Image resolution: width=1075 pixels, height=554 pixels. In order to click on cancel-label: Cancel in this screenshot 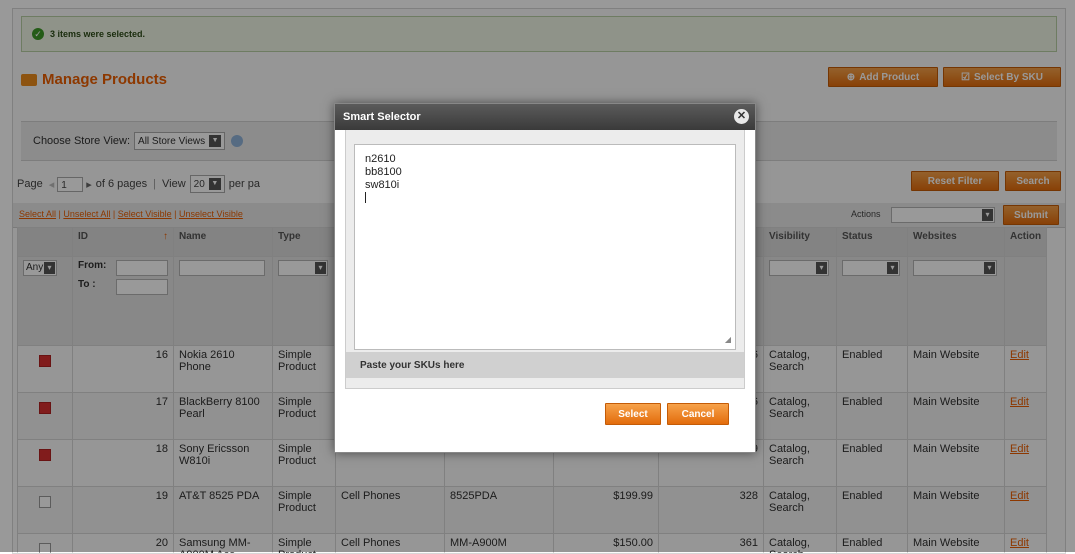, I will do `click(698, 414)`.